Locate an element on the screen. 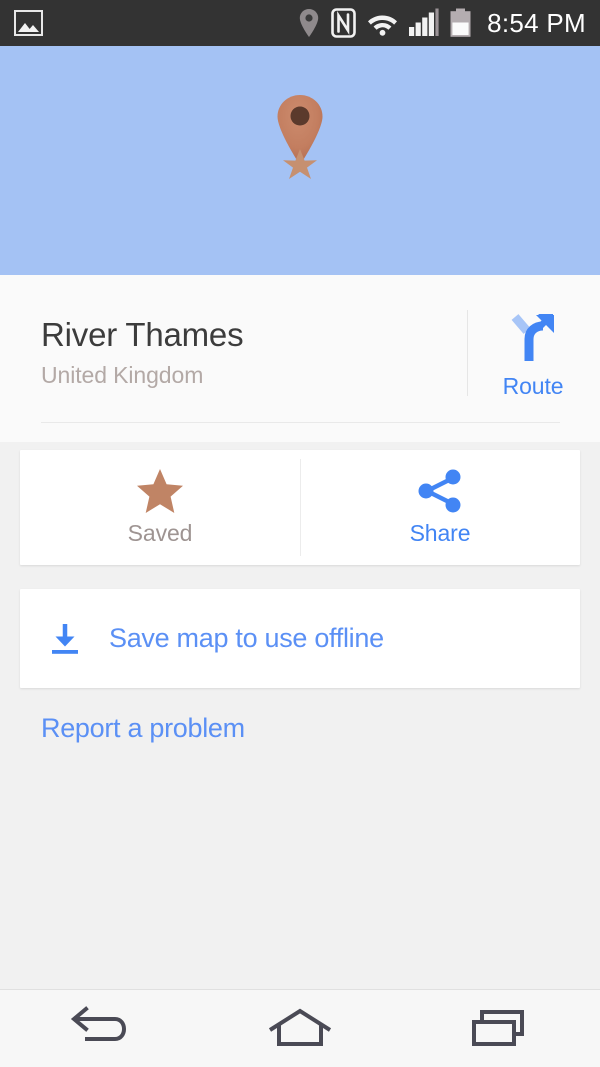  location-pin-icon is located at coordinates (309, 23).